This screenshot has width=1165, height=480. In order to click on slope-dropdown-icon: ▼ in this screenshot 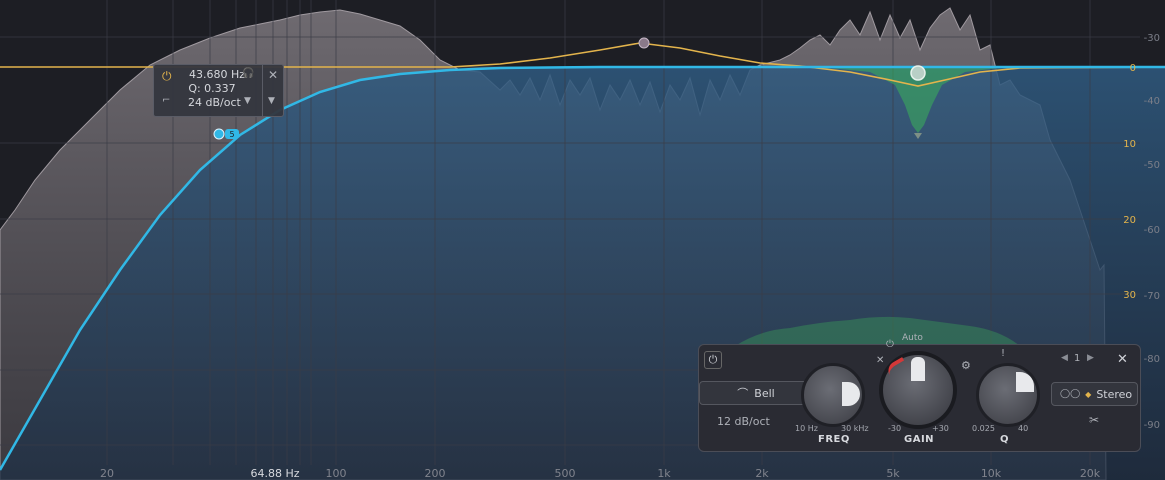, I will do `click(247, 101)`.